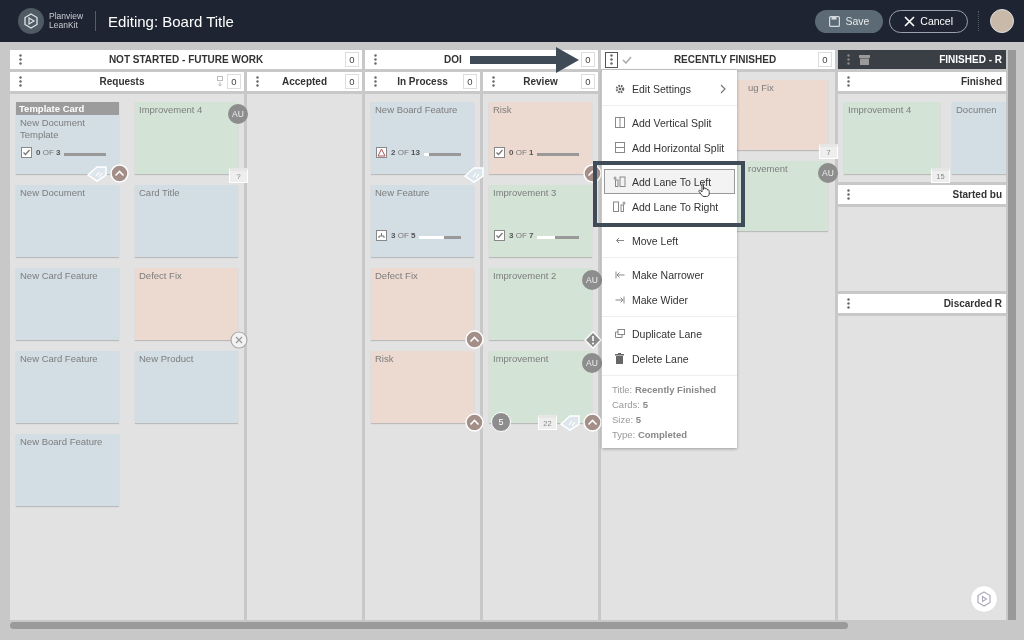 The height and width of the screenshot is (640, 1024). Describe the element at coordinates (880, 110) in the screenshot. I see `card-title: Improvement 4` at that location.